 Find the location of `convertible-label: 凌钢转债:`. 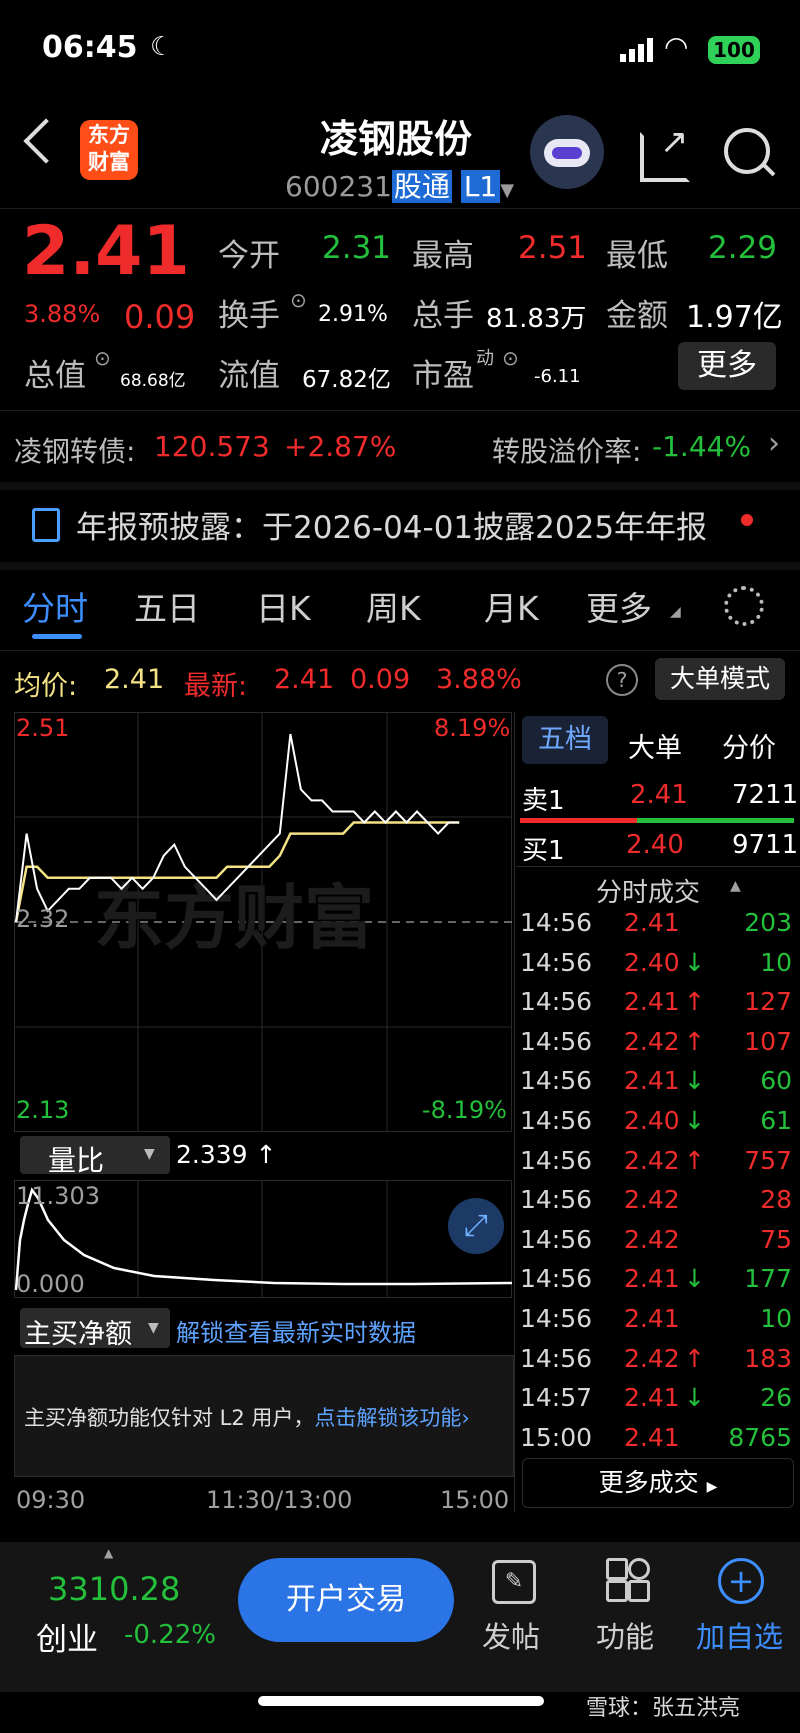

convertible-label: 凌钢转债: is located at coordinates (74, 450).